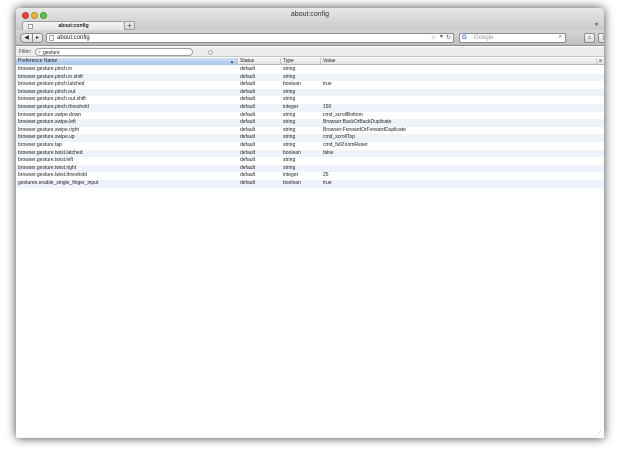  I want to click on preference-name-cell: browser.gesture.twist.left, so click(46, 160).